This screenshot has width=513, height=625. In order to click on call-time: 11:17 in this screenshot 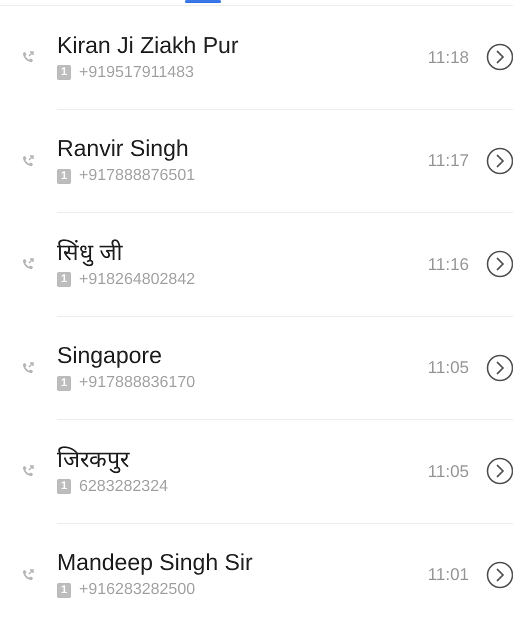, I will do `click(448, 161)`.